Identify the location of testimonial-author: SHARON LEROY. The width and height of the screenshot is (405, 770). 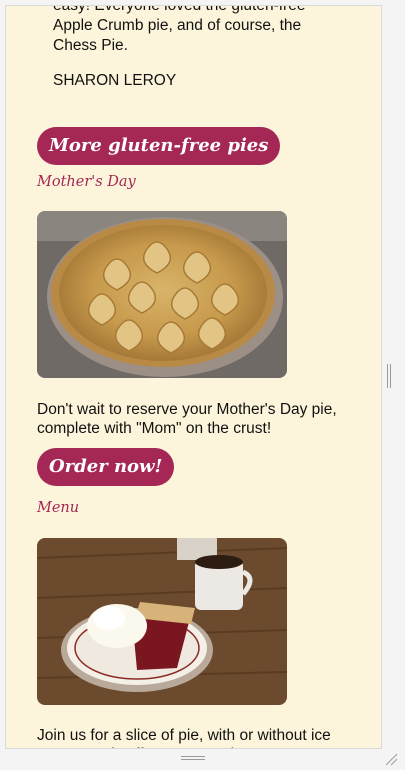
(115, 80).